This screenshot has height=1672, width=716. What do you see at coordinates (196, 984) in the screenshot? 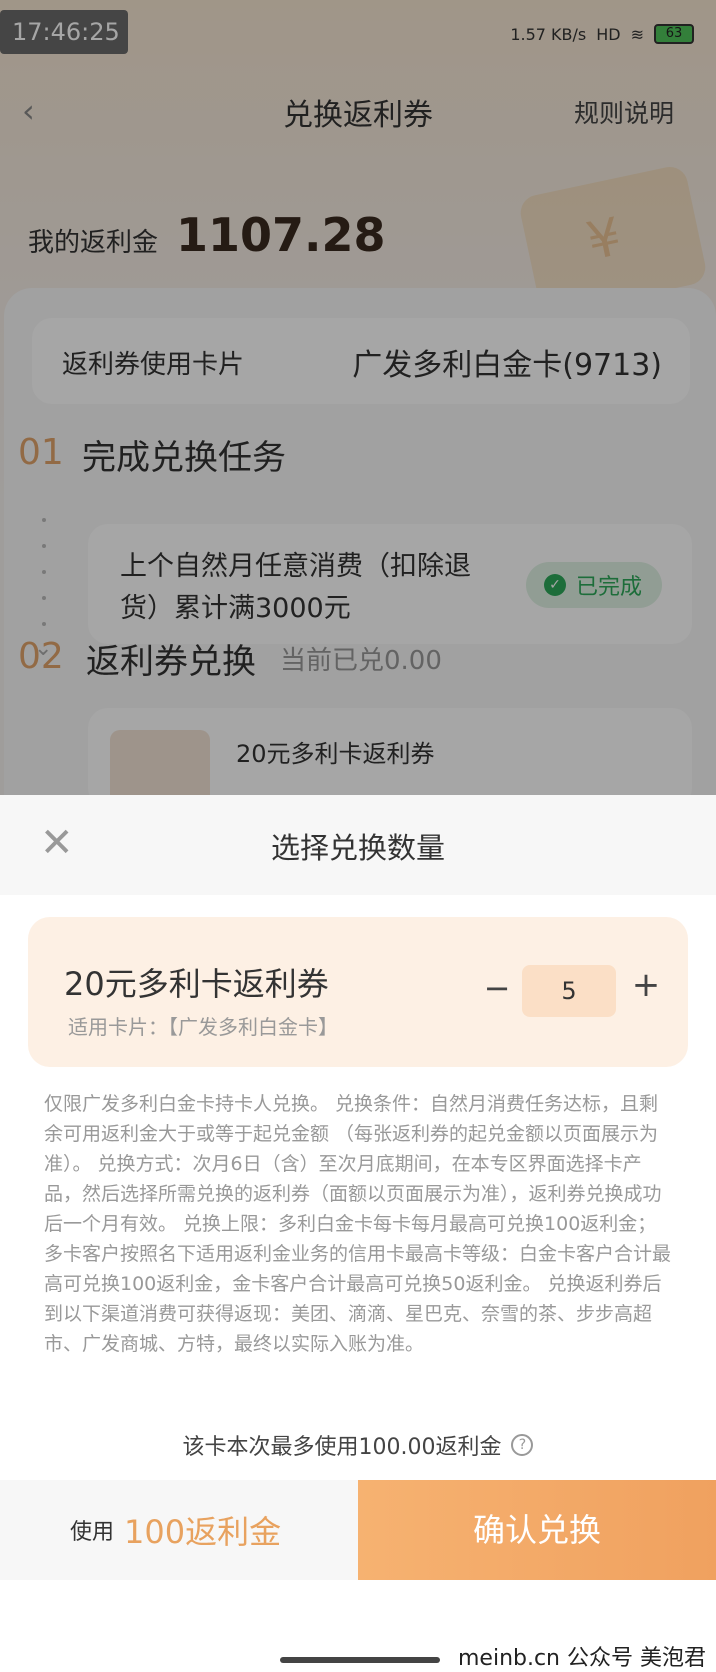
I see `coupon-name: 20元多利卡返利券` at bounding box center [196, 984].